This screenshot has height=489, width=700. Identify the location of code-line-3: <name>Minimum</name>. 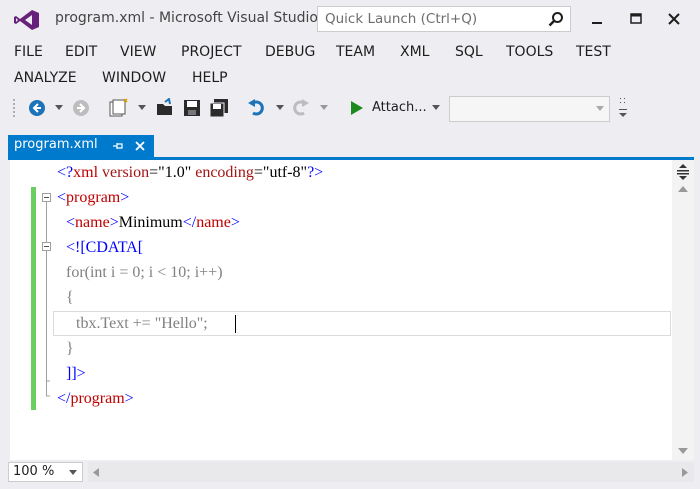
(153, 222).